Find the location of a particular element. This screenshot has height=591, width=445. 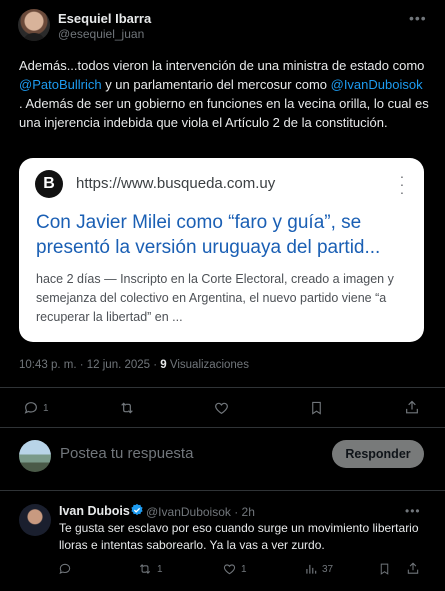

more-vertical-icon: · · · is located at coordinates (402, 184).